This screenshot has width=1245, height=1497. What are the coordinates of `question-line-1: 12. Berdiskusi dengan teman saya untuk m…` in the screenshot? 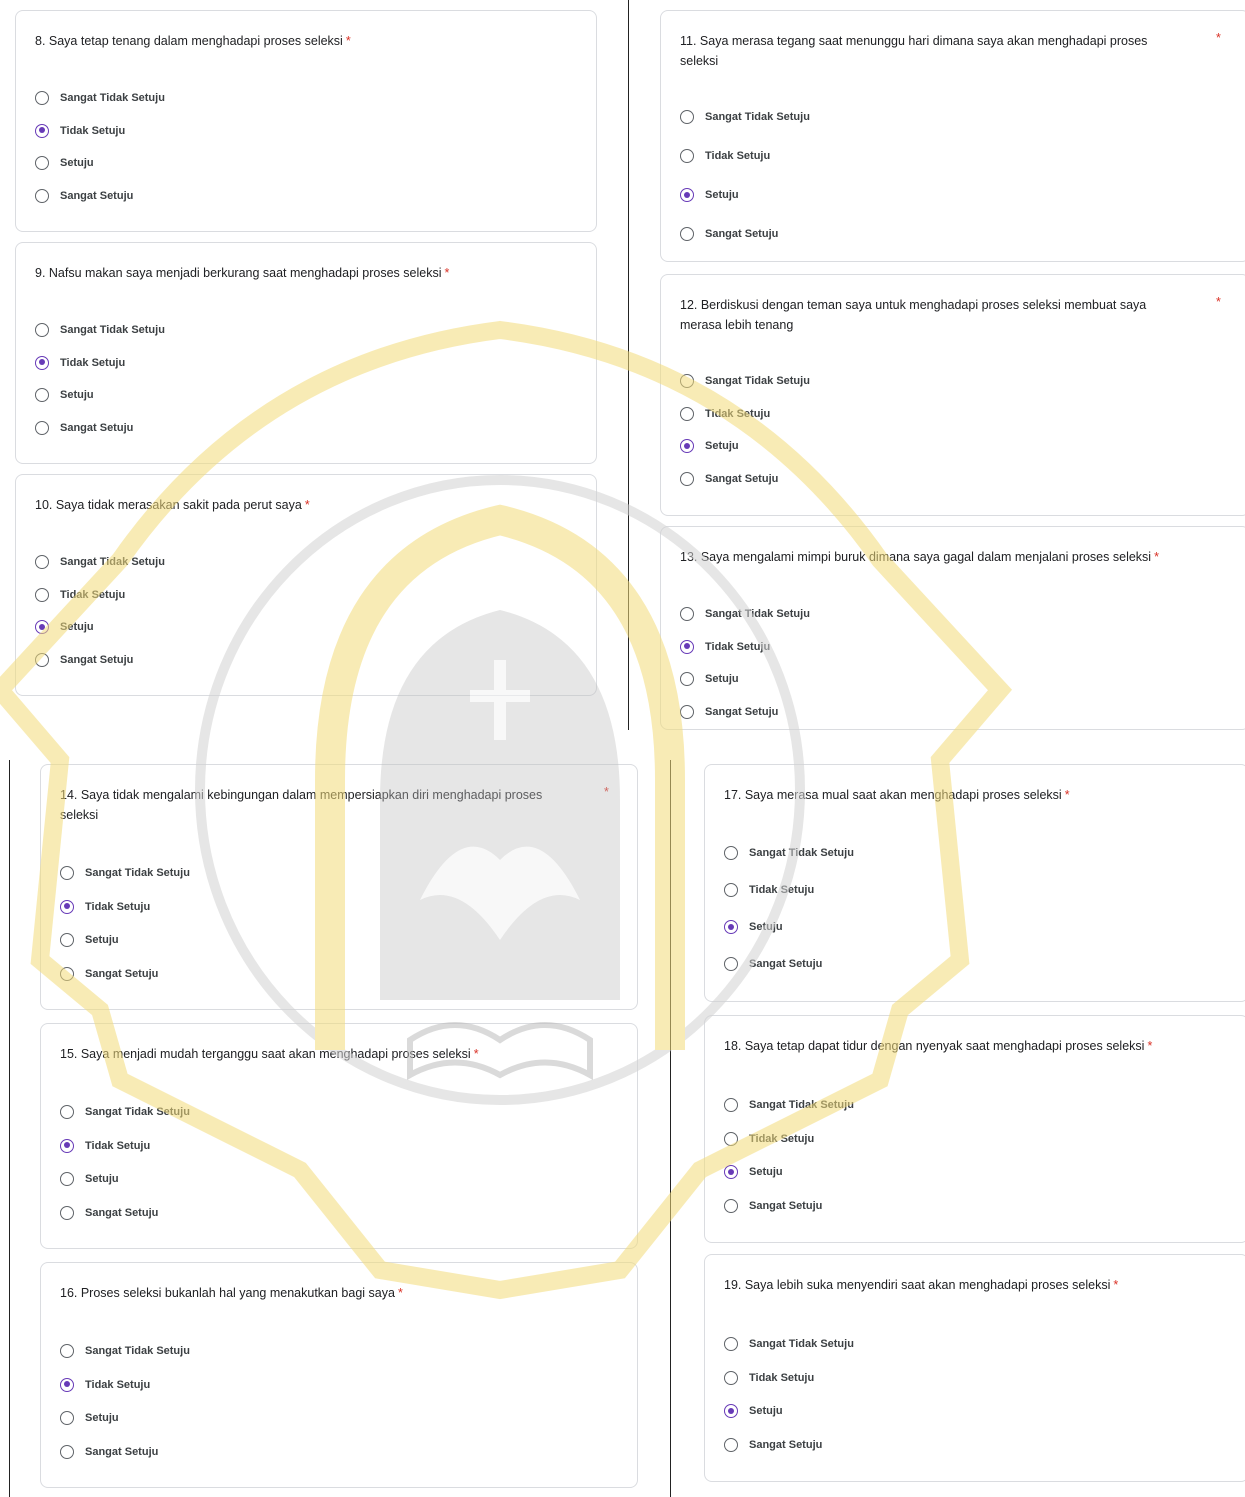 It's located at (913, 305).